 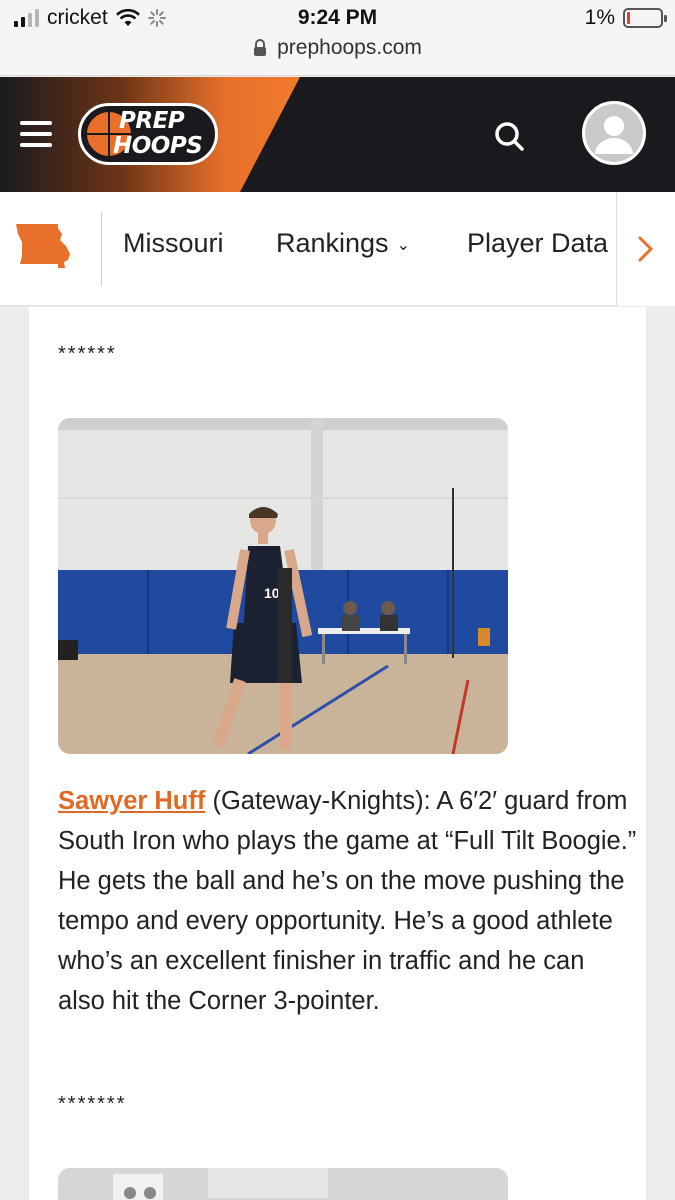 I want to click on nav-item-rankings: Rankings ⌄, so click(x=343, y=243).